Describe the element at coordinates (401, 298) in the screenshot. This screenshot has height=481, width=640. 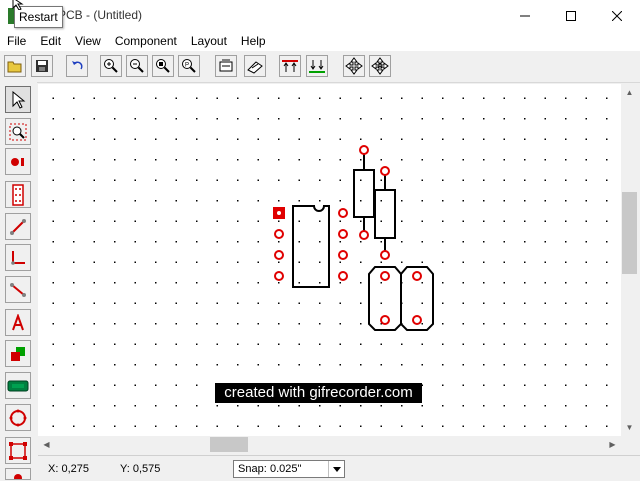
I see `component-pair` at that location.